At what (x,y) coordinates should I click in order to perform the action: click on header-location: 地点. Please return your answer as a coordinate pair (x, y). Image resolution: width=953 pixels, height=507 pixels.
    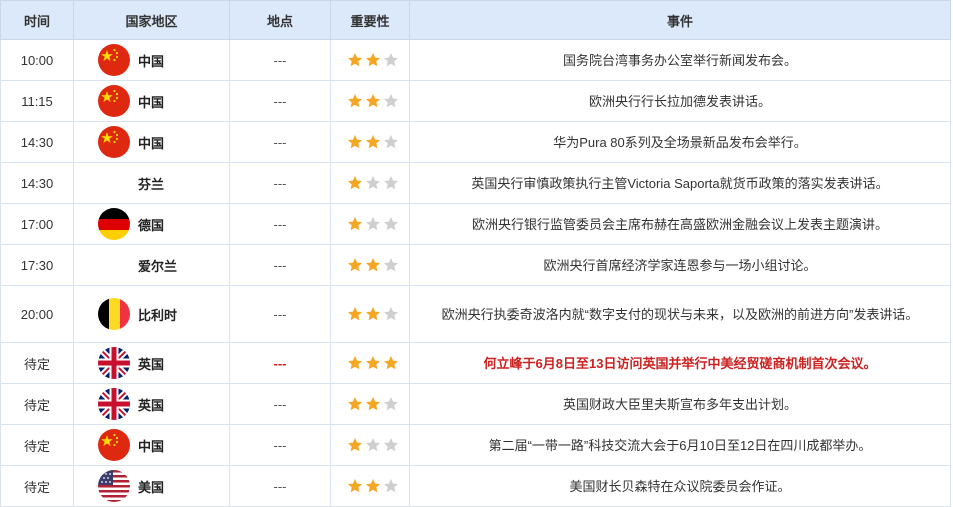
    Looking at the image, I should click on (280, 20).